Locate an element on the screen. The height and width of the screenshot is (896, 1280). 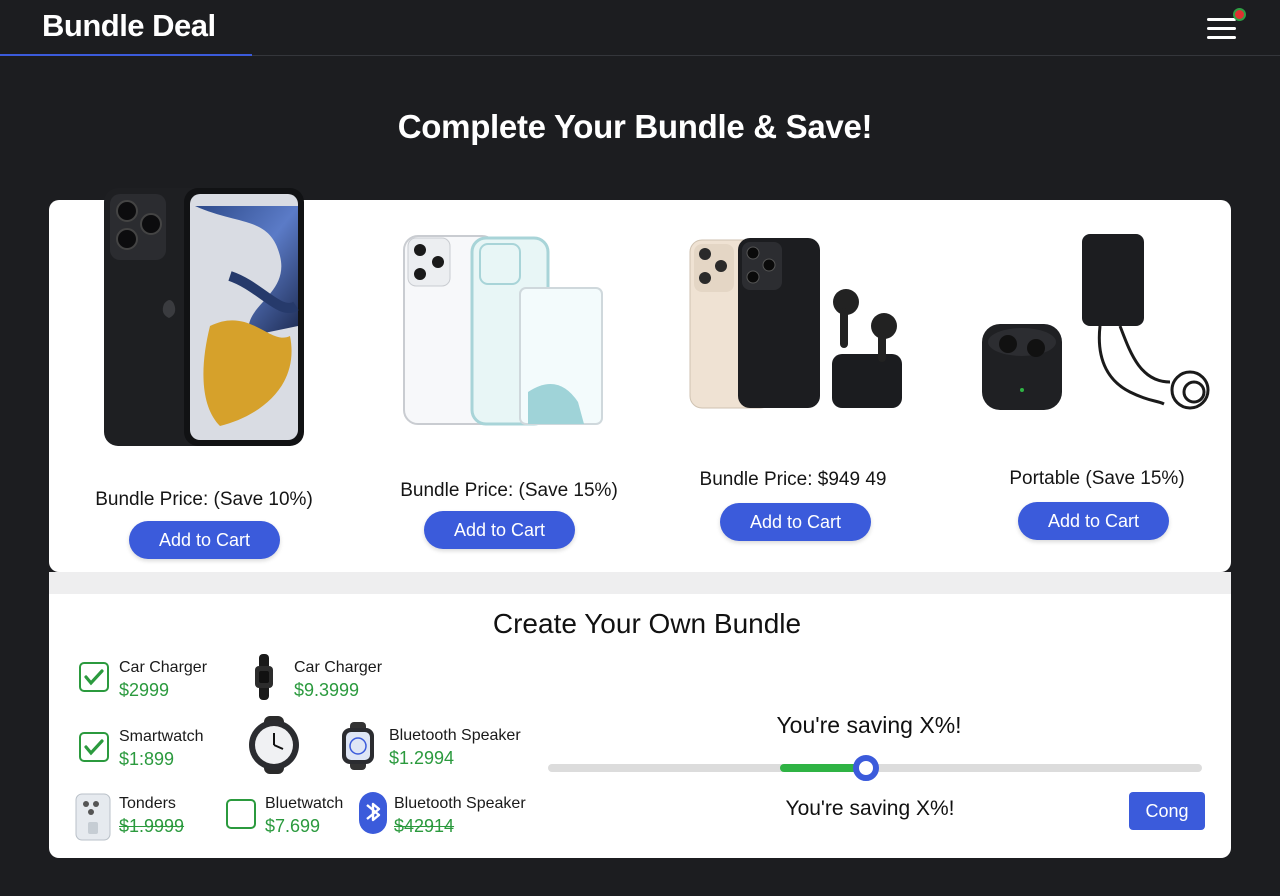
offer-price-label: Bundle Price: $949 49 is located at coordinates (793, 479).